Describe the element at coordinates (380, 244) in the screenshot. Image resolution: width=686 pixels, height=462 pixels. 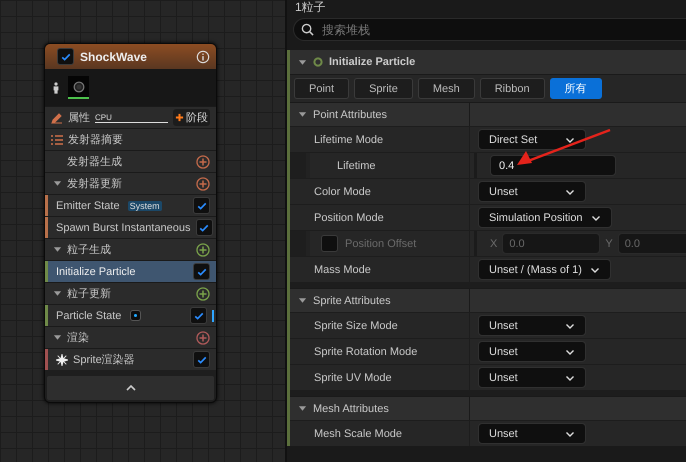
I see `property-label: Position Offset` at that location.